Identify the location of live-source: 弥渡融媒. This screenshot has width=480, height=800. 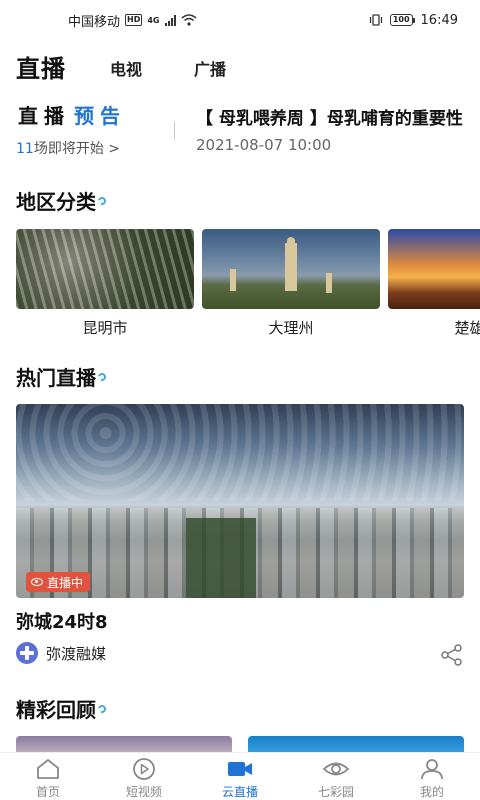
(61, 653).